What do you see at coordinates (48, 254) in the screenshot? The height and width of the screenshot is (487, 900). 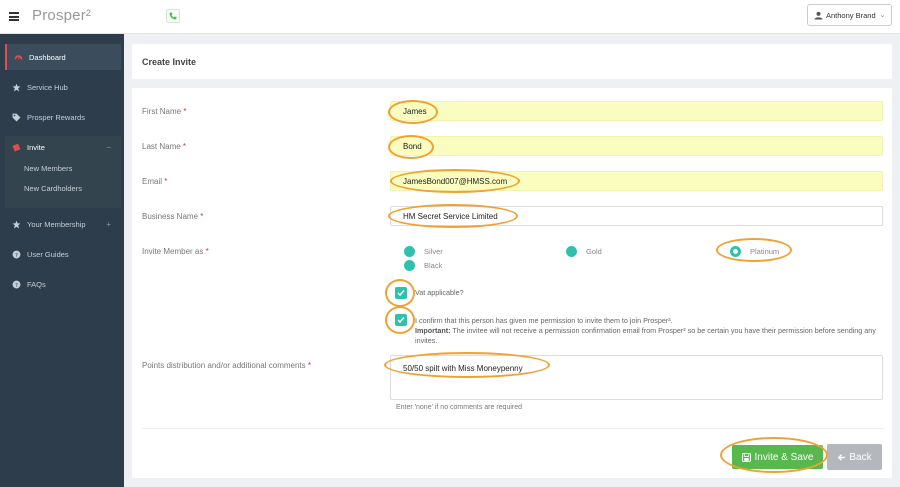 I see `sidebar-item-label: User Guides` at bounding box center [48, 254].